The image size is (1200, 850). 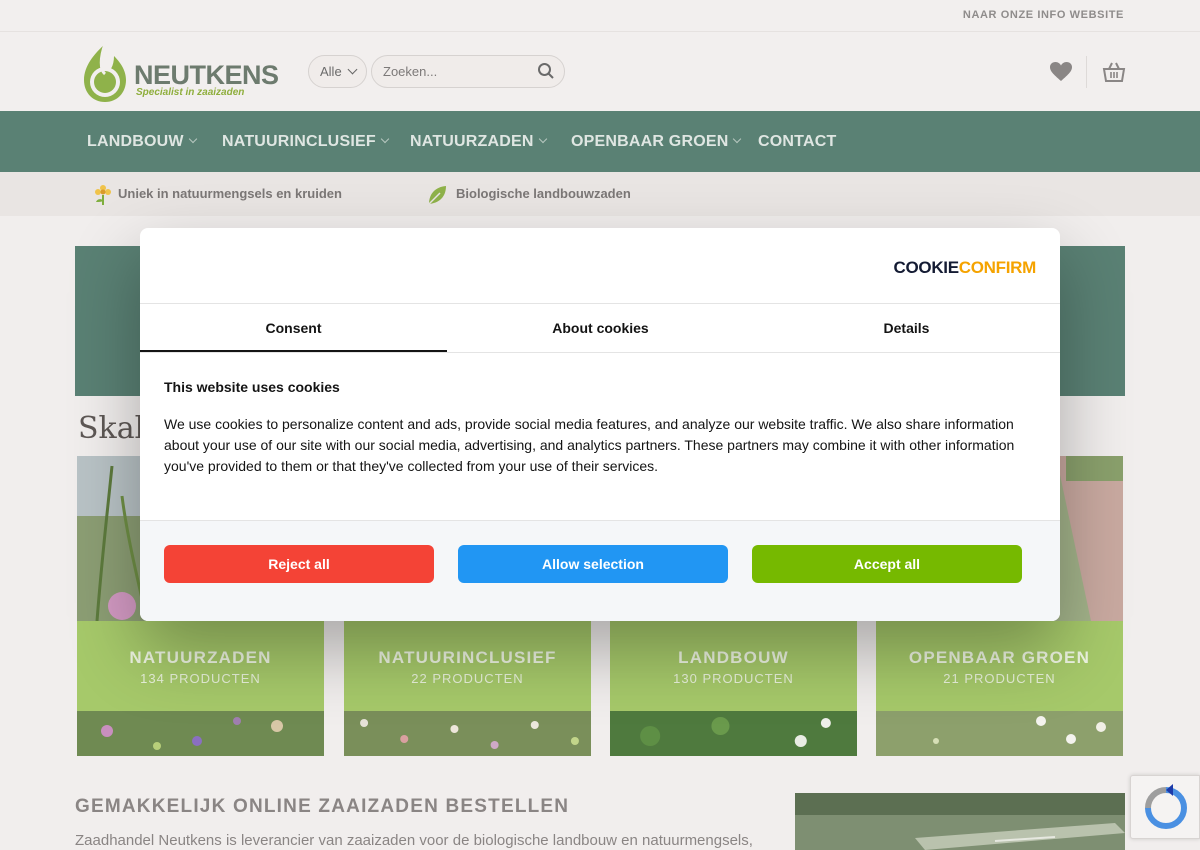 What do you see at coordinates (926, 267) in the screenshot?
I see `logo-part-cookie: COOKIE` at bounding box center [926, 267].